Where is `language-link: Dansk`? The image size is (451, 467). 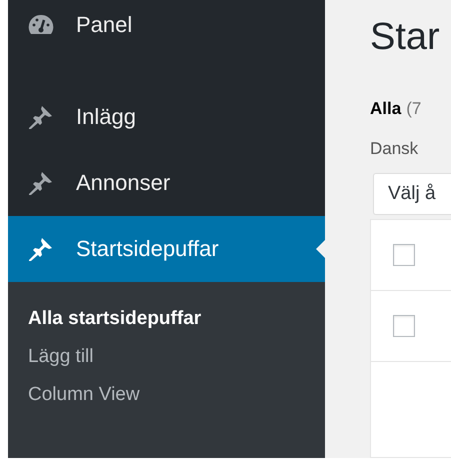 language-link: Dansk is located at coordinates (410, 149).